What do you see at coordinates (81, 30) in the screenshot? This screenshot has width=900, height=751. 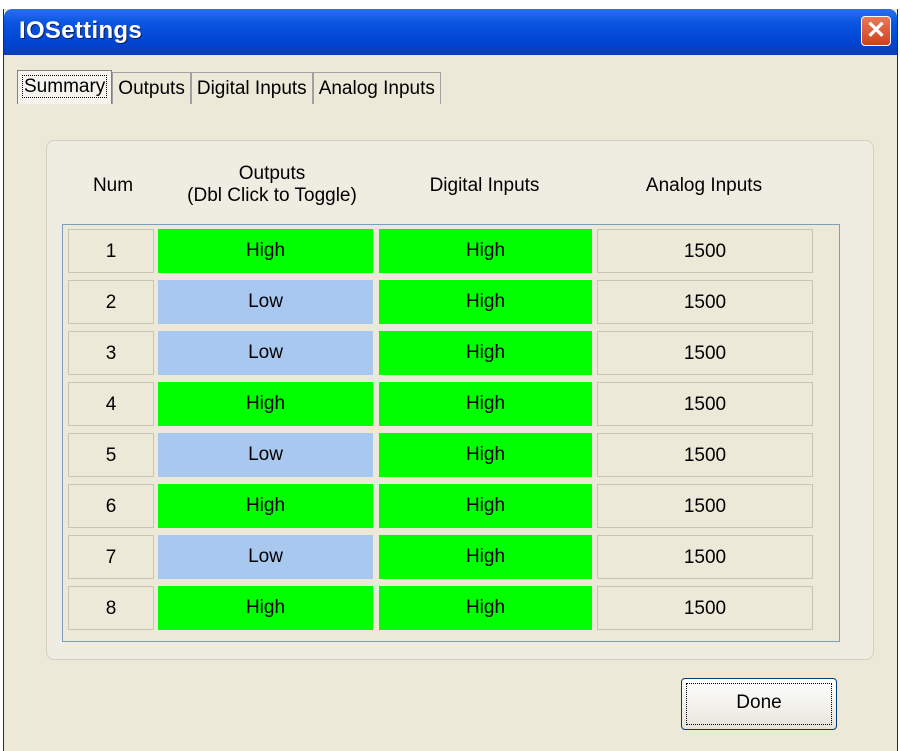 I see `window-title: IOSettings` at bounding box center [81, 30].